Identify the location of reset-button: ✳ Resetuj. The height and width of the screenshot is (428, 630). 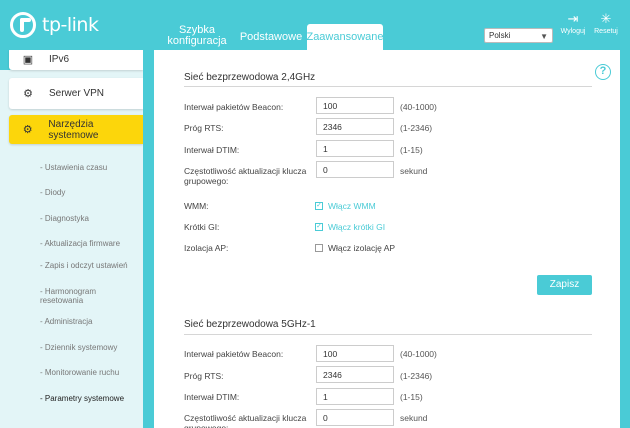
(606, 23).